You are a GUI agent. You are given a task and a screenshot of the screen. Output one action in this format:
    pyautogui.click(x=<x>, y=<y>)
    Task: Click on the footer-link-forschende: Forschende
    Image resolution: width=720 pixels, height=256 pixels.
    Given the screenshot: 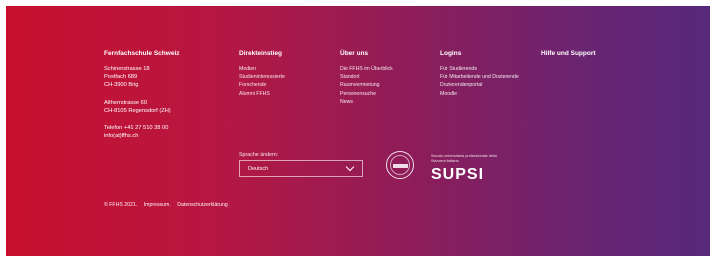 What is the action you would take?
    pyautogui.click(x=262, y=85)
    